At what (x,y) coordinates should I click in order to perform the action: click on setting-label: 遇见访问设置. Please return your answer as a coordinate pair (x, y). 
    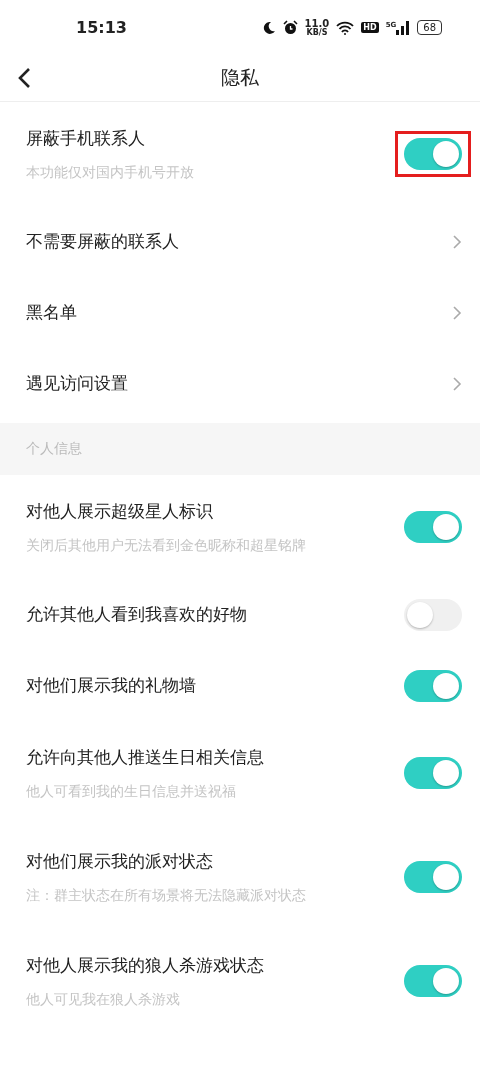
    Looking at the image, I should click on (77, 383).